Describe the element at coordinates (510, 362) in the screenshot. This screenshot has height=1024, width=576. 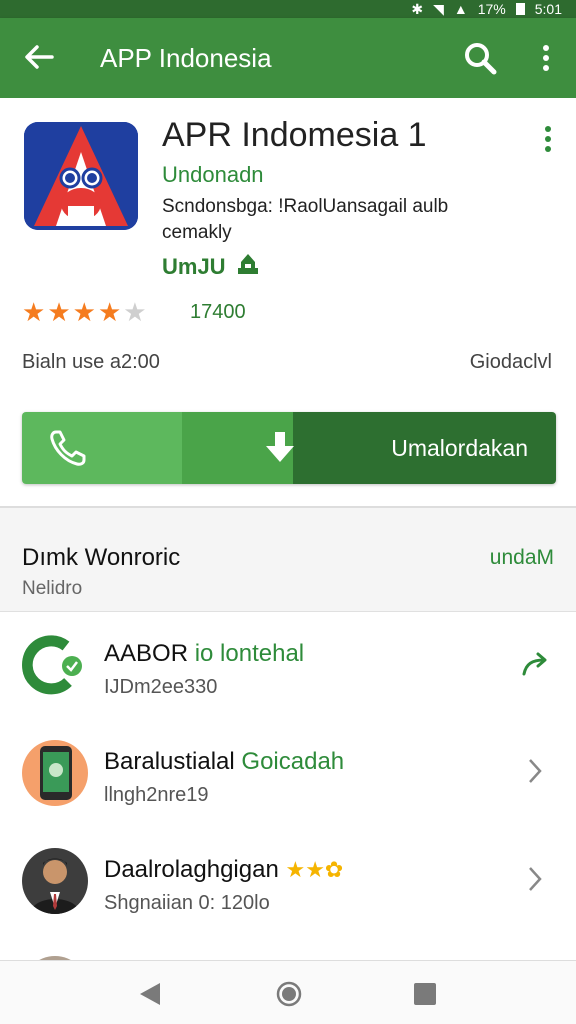
I see `meta-info-right: Giodaclvl` at that location.